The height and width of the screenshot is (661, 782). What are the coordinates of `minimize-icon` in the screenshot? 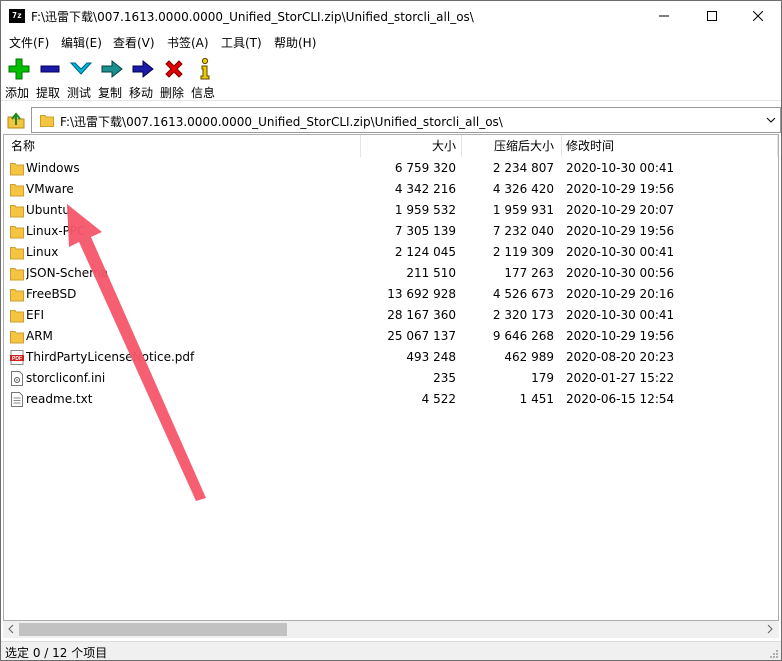 It's located at (664, 16).